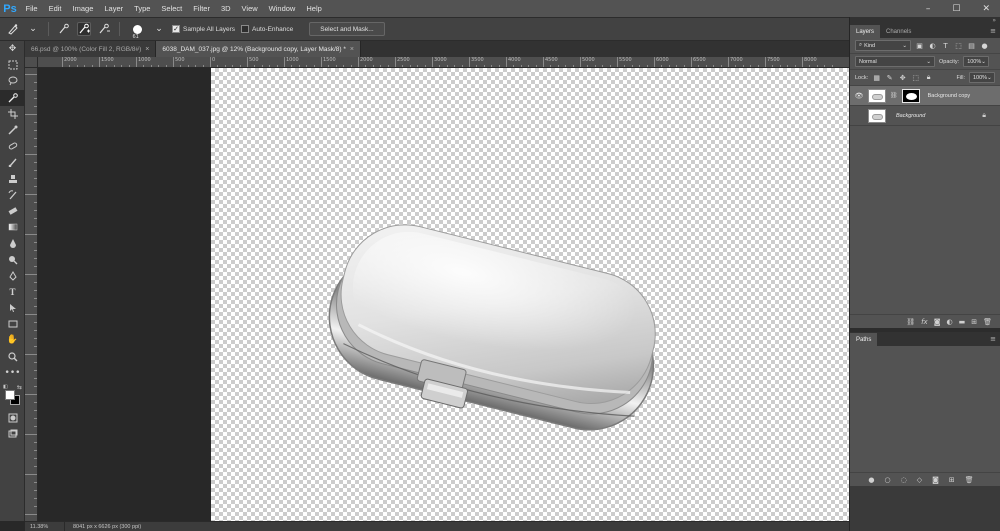  I want to click on lock-image-icon: ✎, so click(889, 77).